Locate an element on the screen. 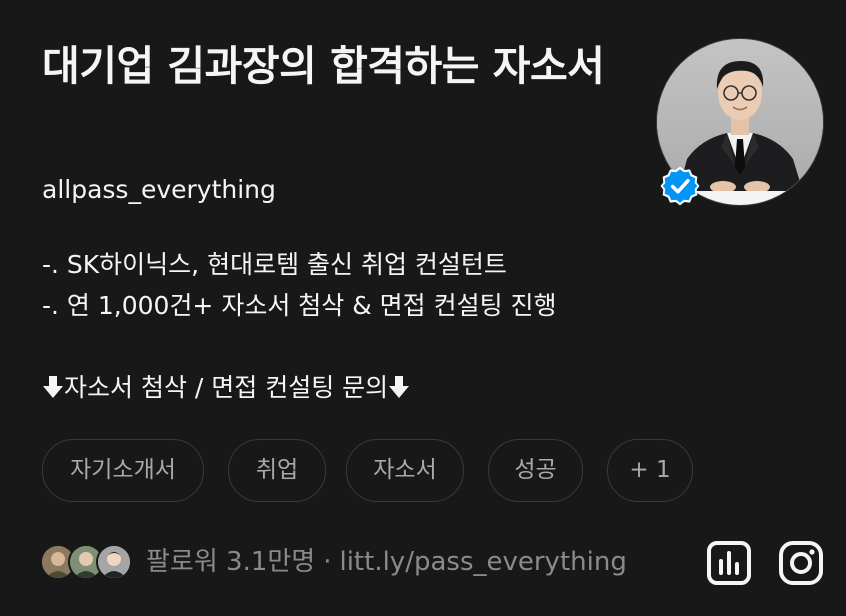 Image resolution: width=846 pixels, height=616 pixels. verified-badge-icon is located at coordinates (680, 186).